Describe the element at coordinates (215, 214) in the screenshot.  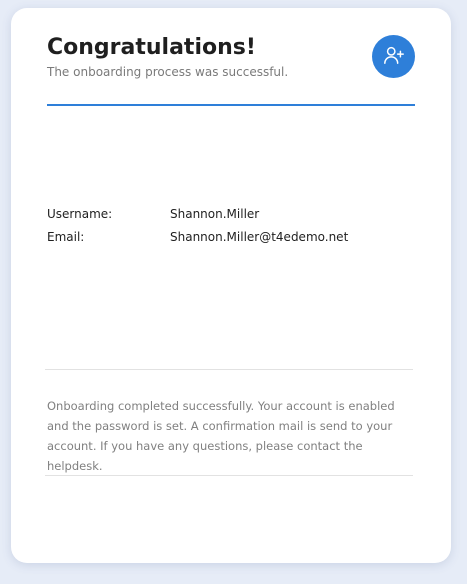
I see `username-value: Shannon.Miller` at that location.